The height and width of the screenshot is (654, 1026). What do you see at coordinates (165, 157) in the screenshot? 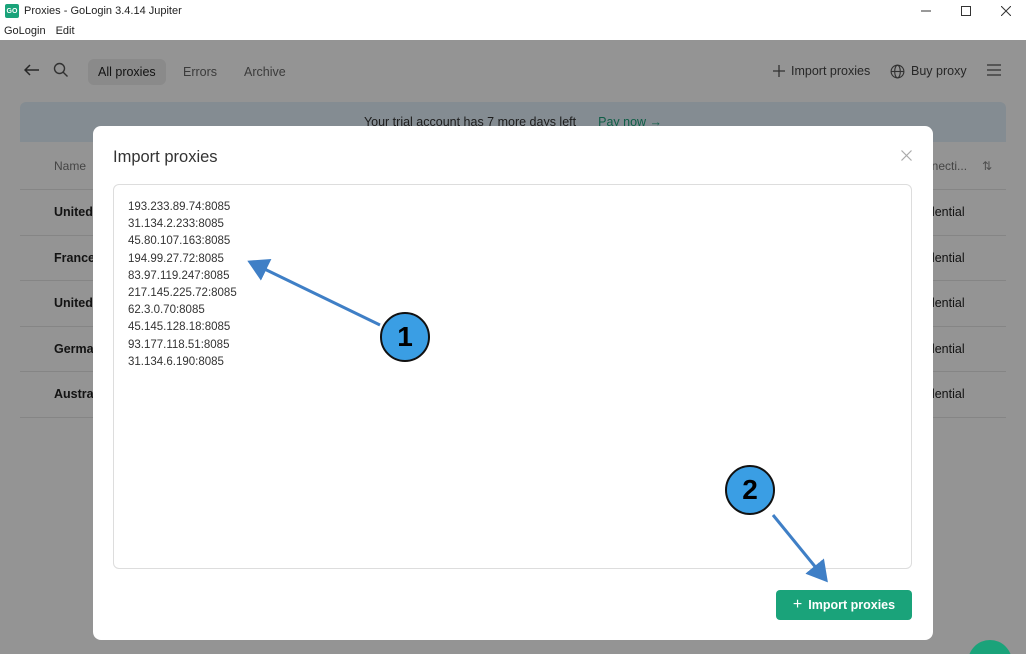
I see `dialog-title: Import proxies` at bounding box center [165, 157].